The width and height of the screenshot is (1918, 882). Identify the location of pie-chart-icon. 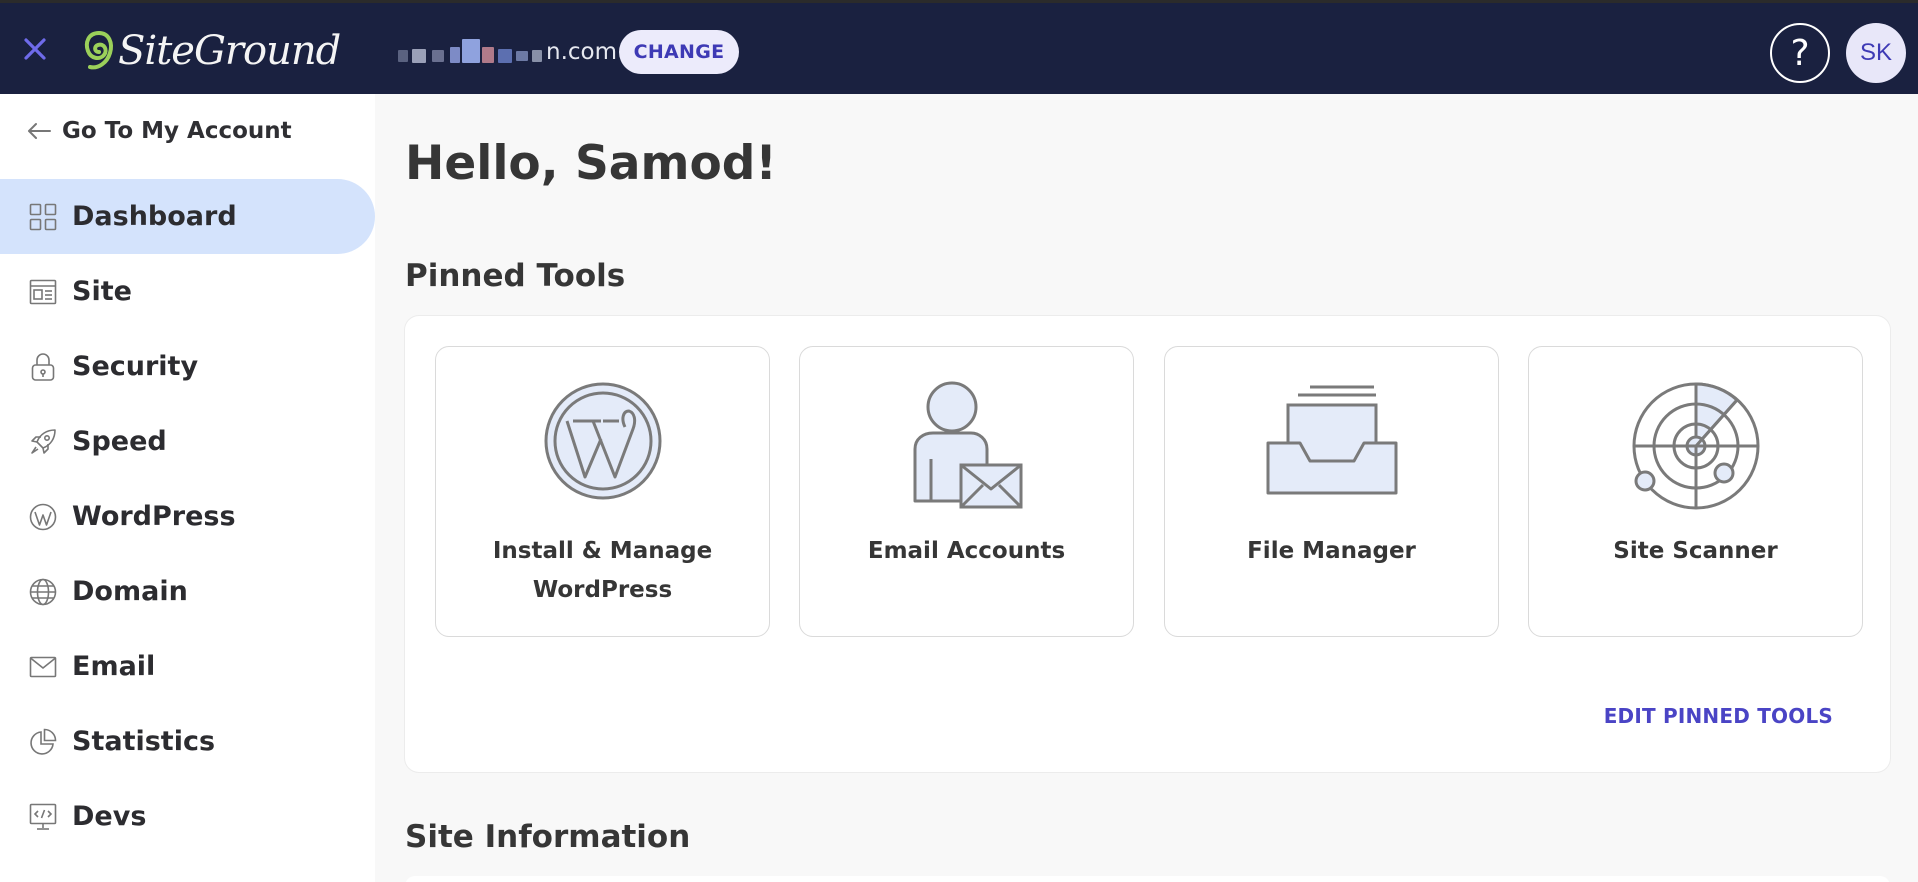
(43, 742).